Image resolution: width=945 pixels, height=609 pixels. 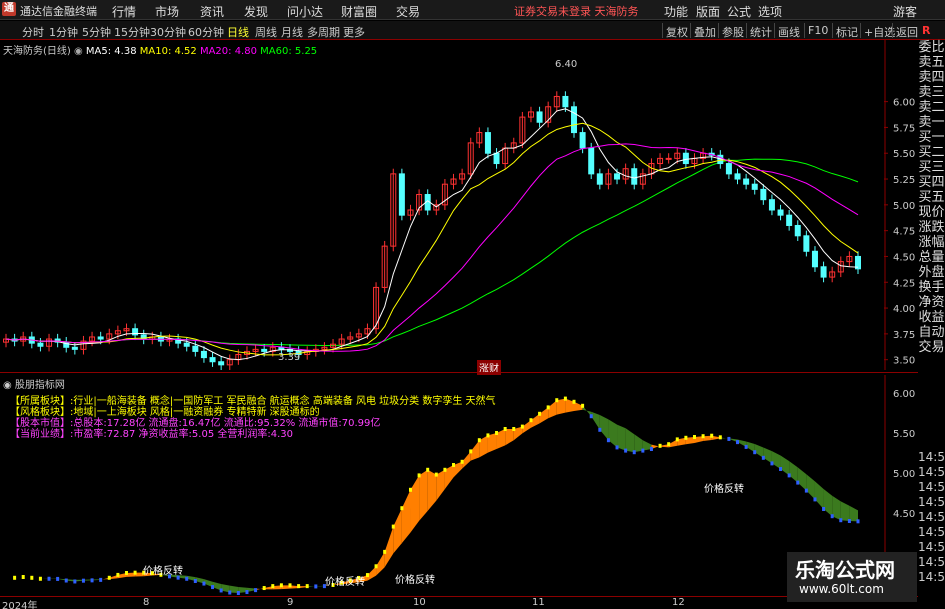 I want to click on menu-gongshi: 公式, so click(x=739, y=11).